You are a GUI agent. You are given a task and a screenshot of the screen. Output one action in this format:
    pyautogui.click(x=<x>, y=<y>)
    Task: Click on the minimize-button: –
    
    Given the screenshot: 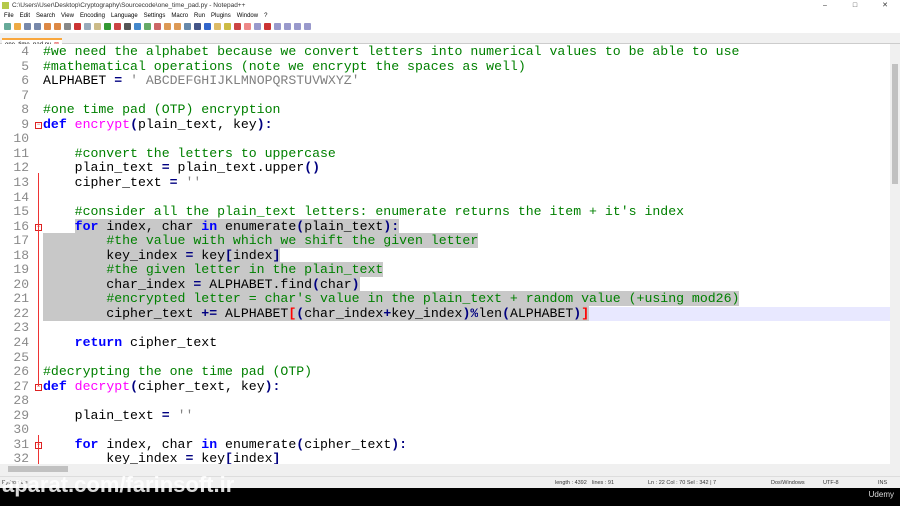 What is the action you would take?
    pyautogui.click(x=825, y=5)
    